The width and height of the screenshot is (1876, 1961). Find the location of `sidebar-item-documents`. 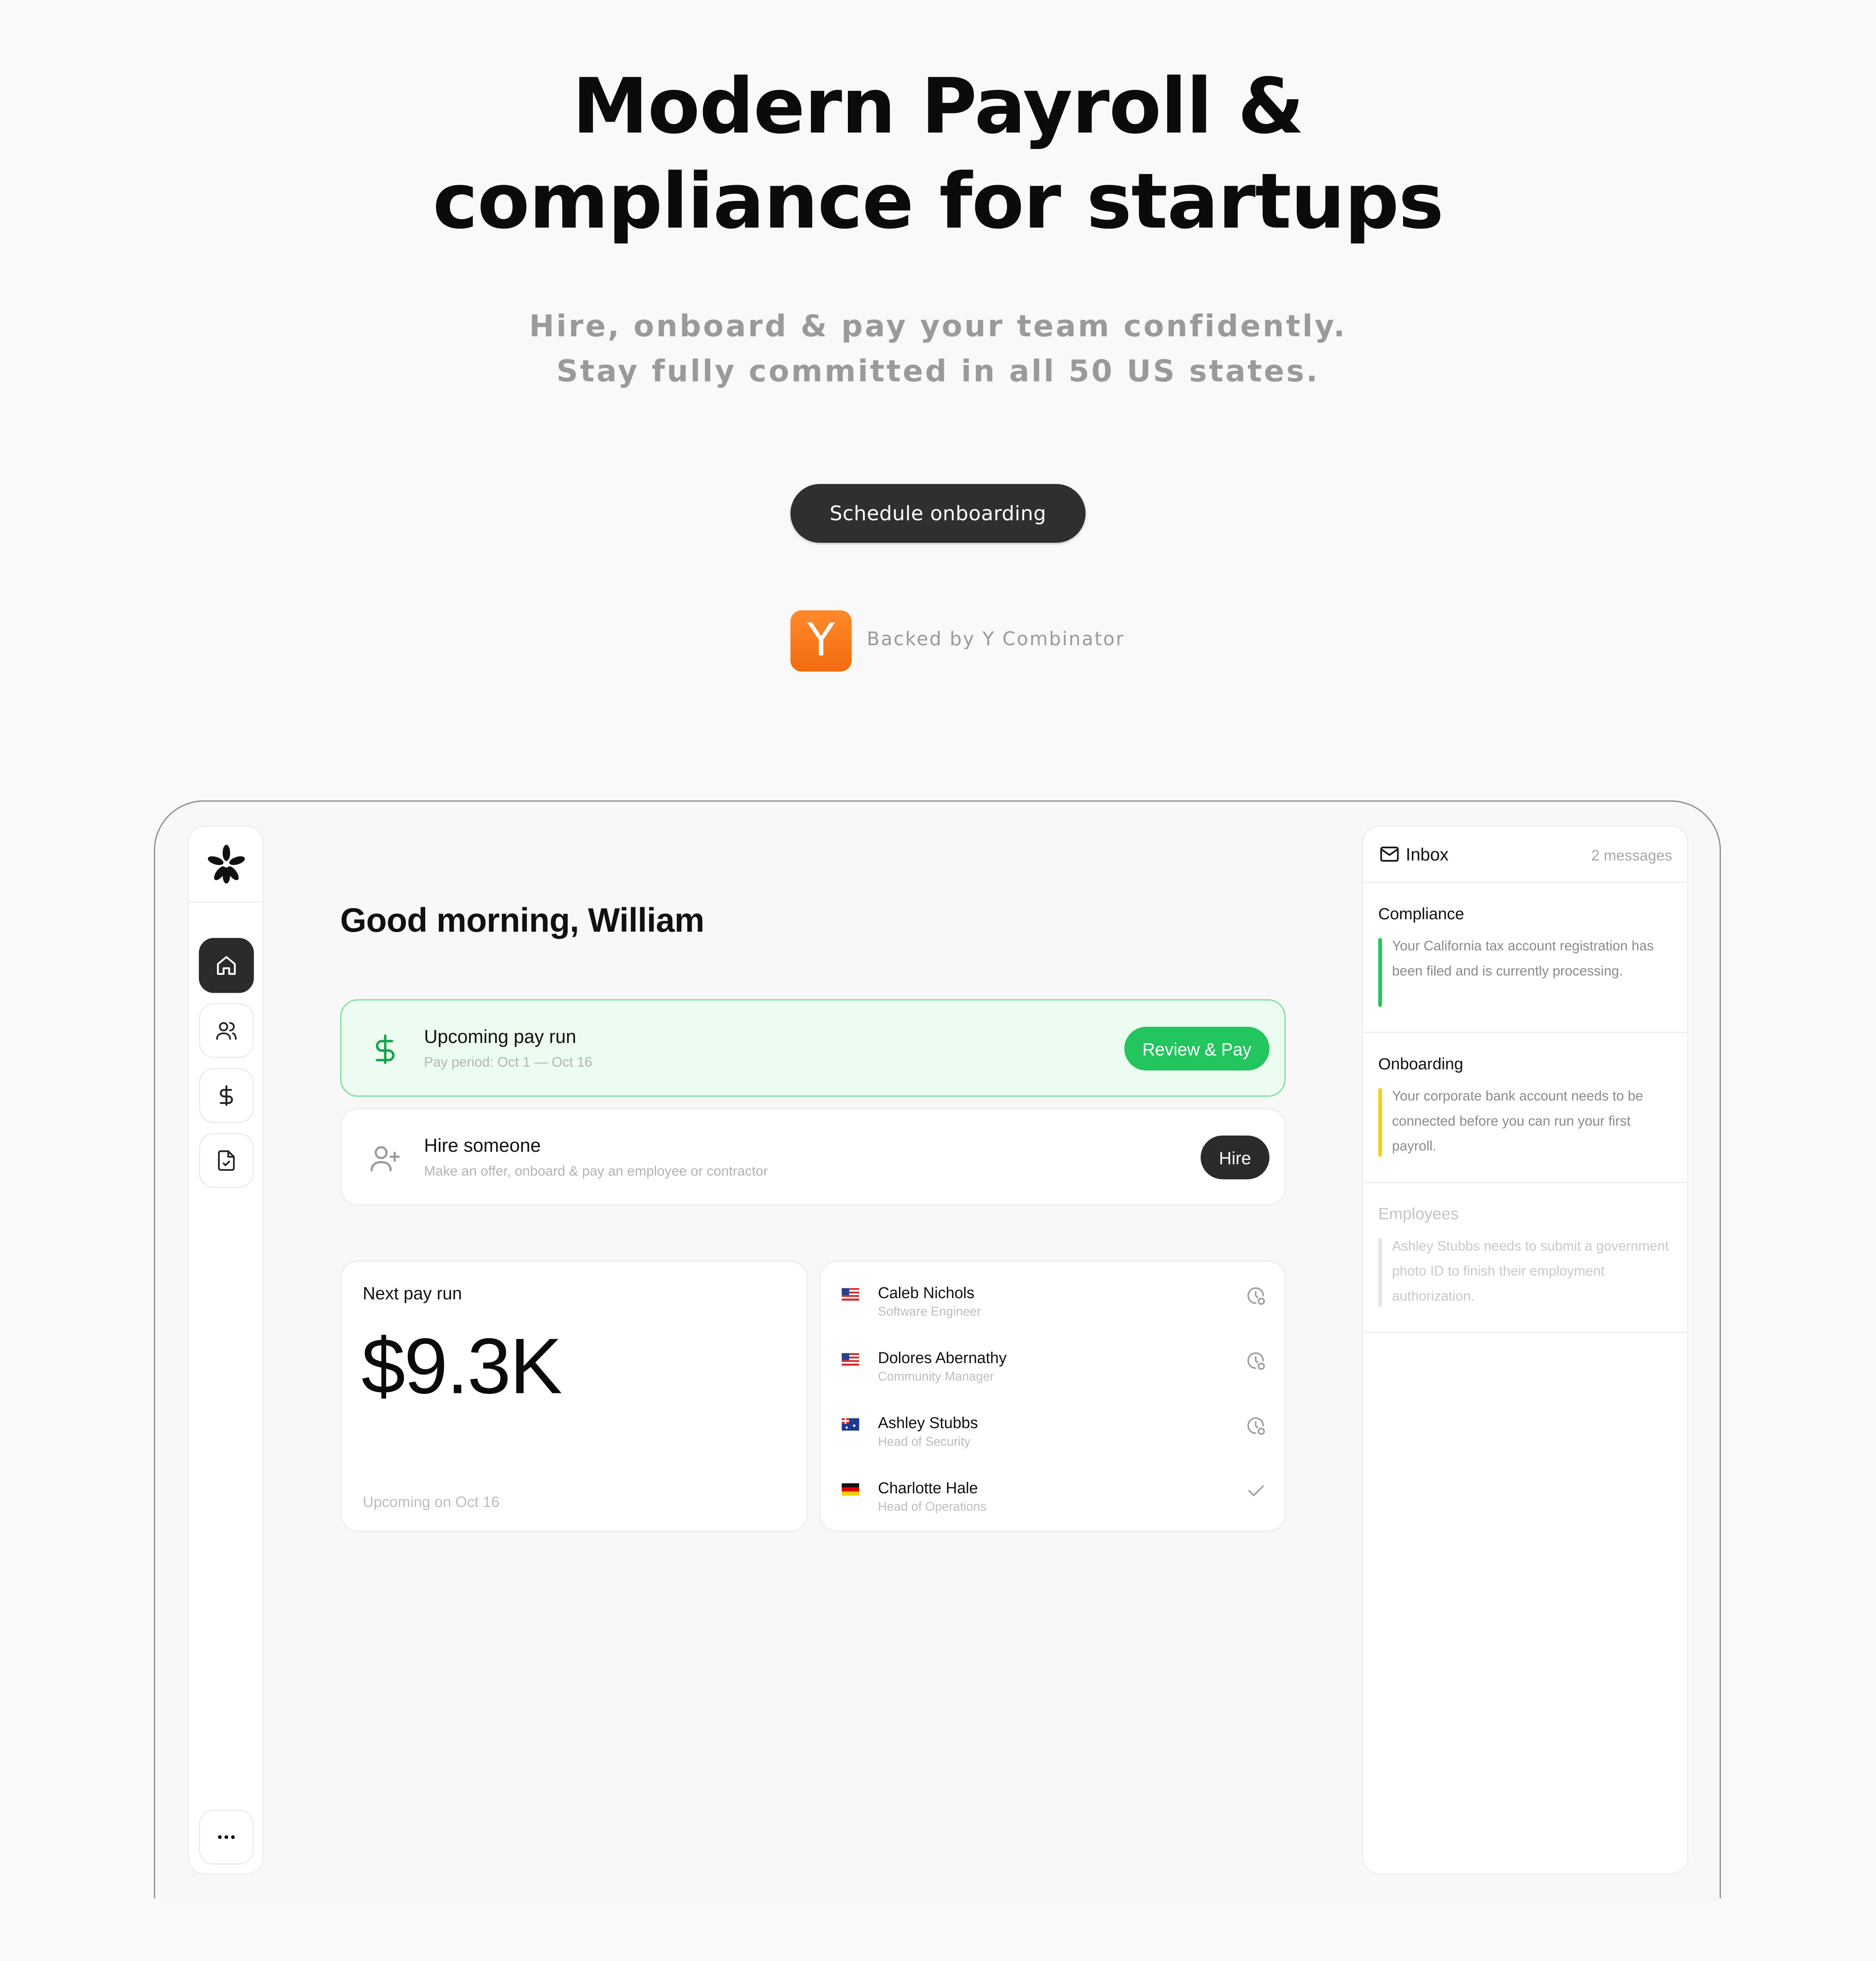

sidebar-item-documents is located at coordinates (226, 1160).